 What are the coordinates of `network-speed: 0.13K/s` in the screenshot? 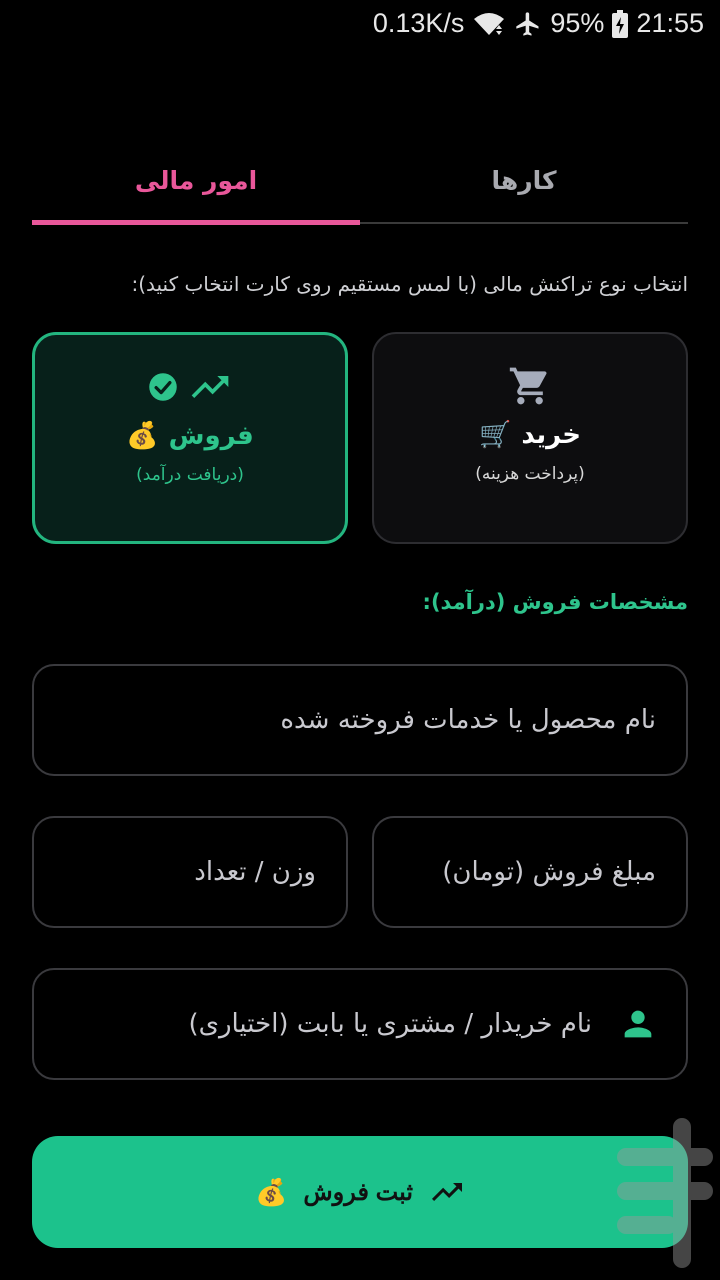 It's located at (418, 23).